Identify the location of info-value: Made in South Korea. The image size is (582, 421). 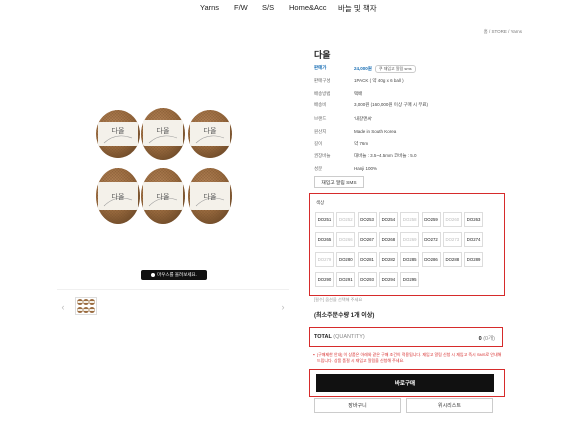
(375, 131).